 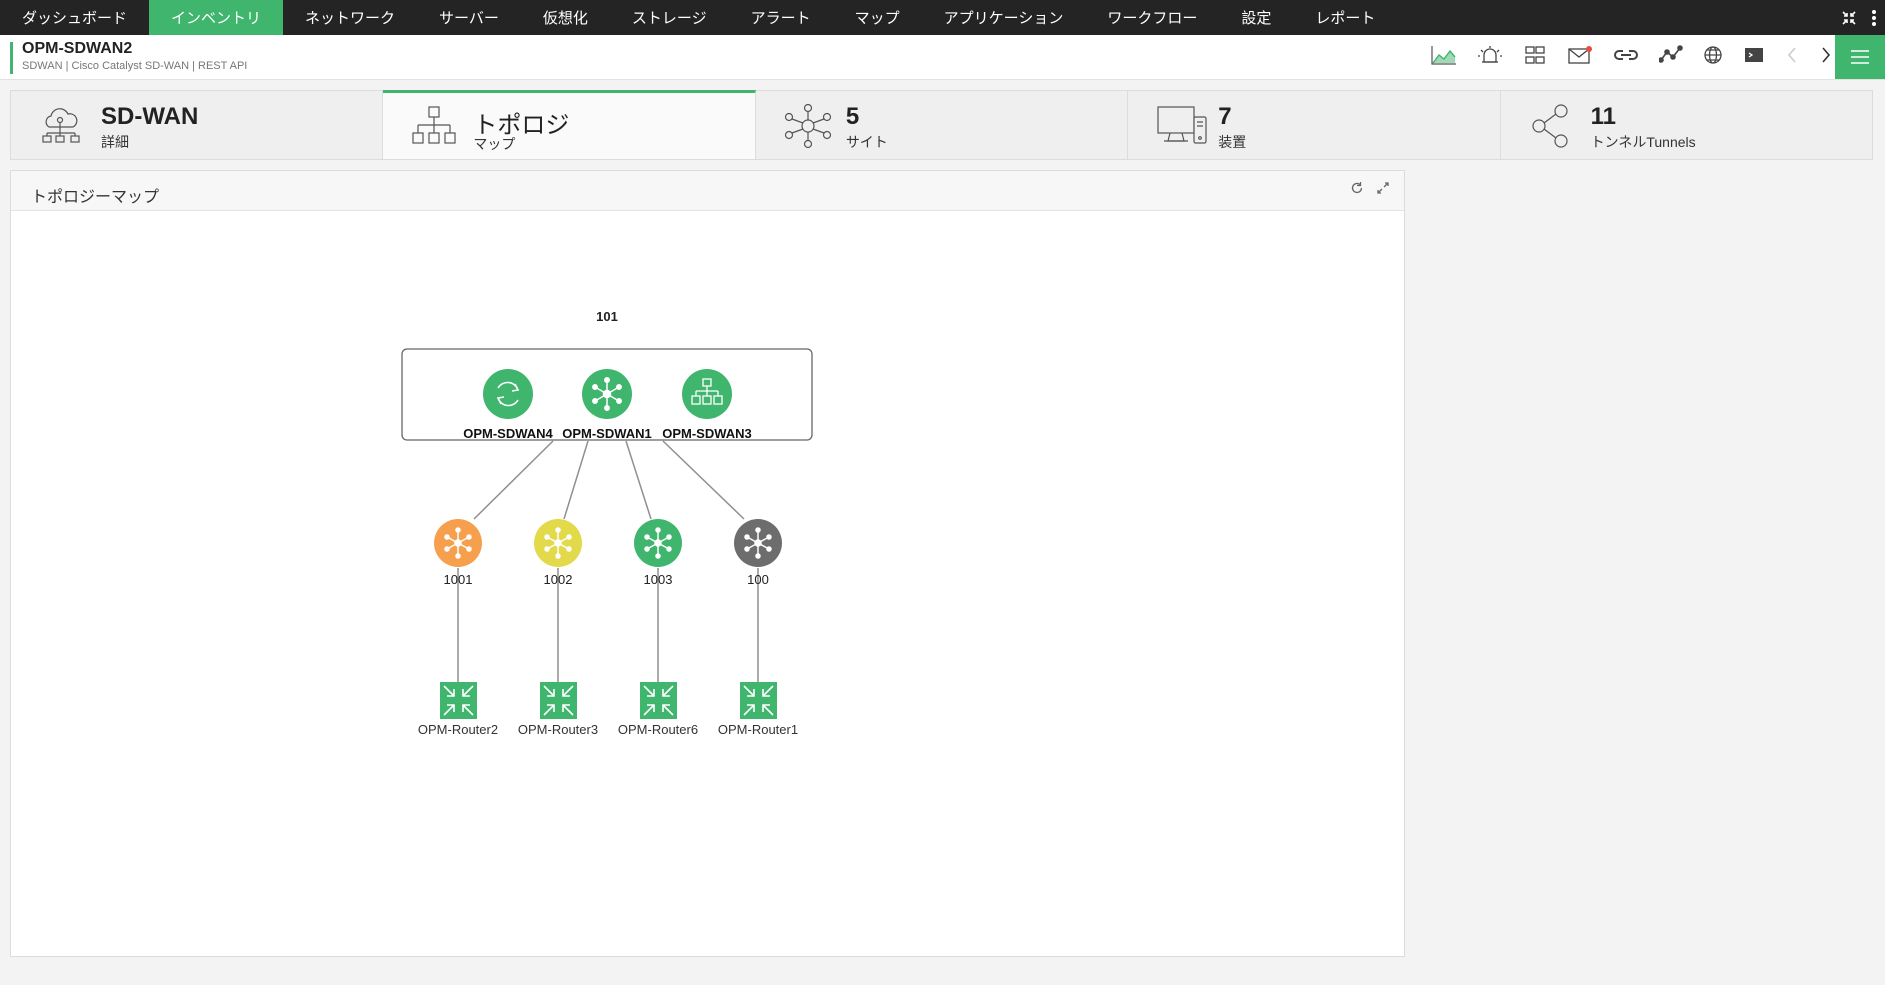 What do you see at coordinates (658, 553) in the screenshot?
I see `site-node: 1003` at bounding box center [658, 553].